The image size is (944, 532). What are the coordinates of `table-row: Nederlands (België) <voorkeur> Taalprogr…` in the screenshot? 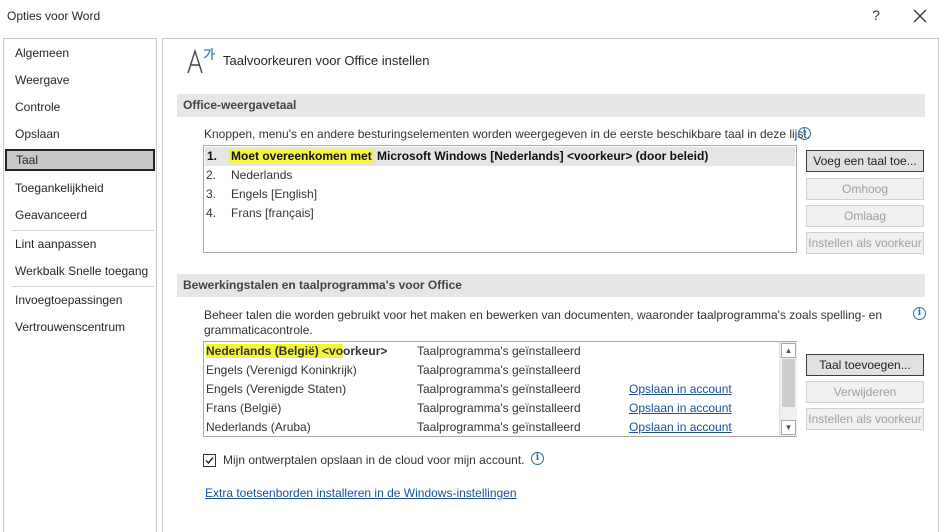 It's located at (491, 351).